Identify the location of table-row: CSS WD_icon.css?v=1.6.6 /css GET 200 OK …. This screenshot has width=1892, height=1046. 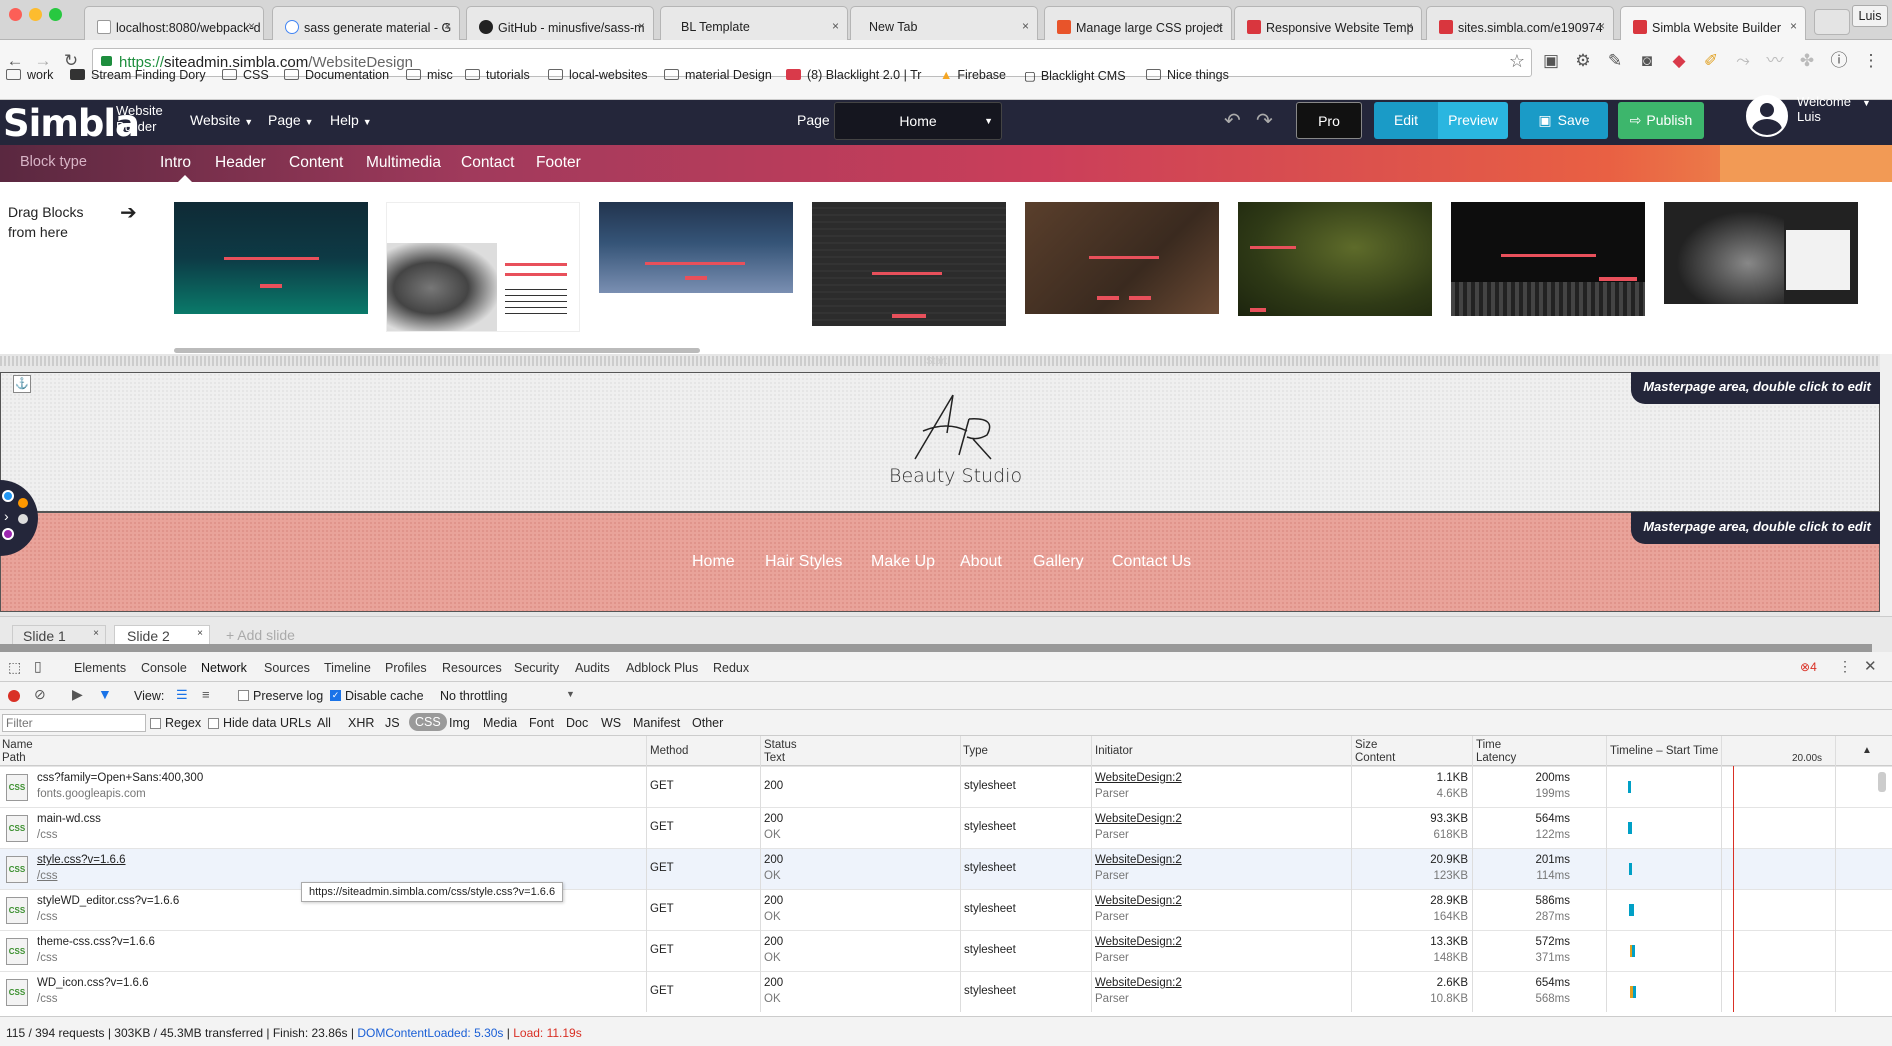
(946, 991).